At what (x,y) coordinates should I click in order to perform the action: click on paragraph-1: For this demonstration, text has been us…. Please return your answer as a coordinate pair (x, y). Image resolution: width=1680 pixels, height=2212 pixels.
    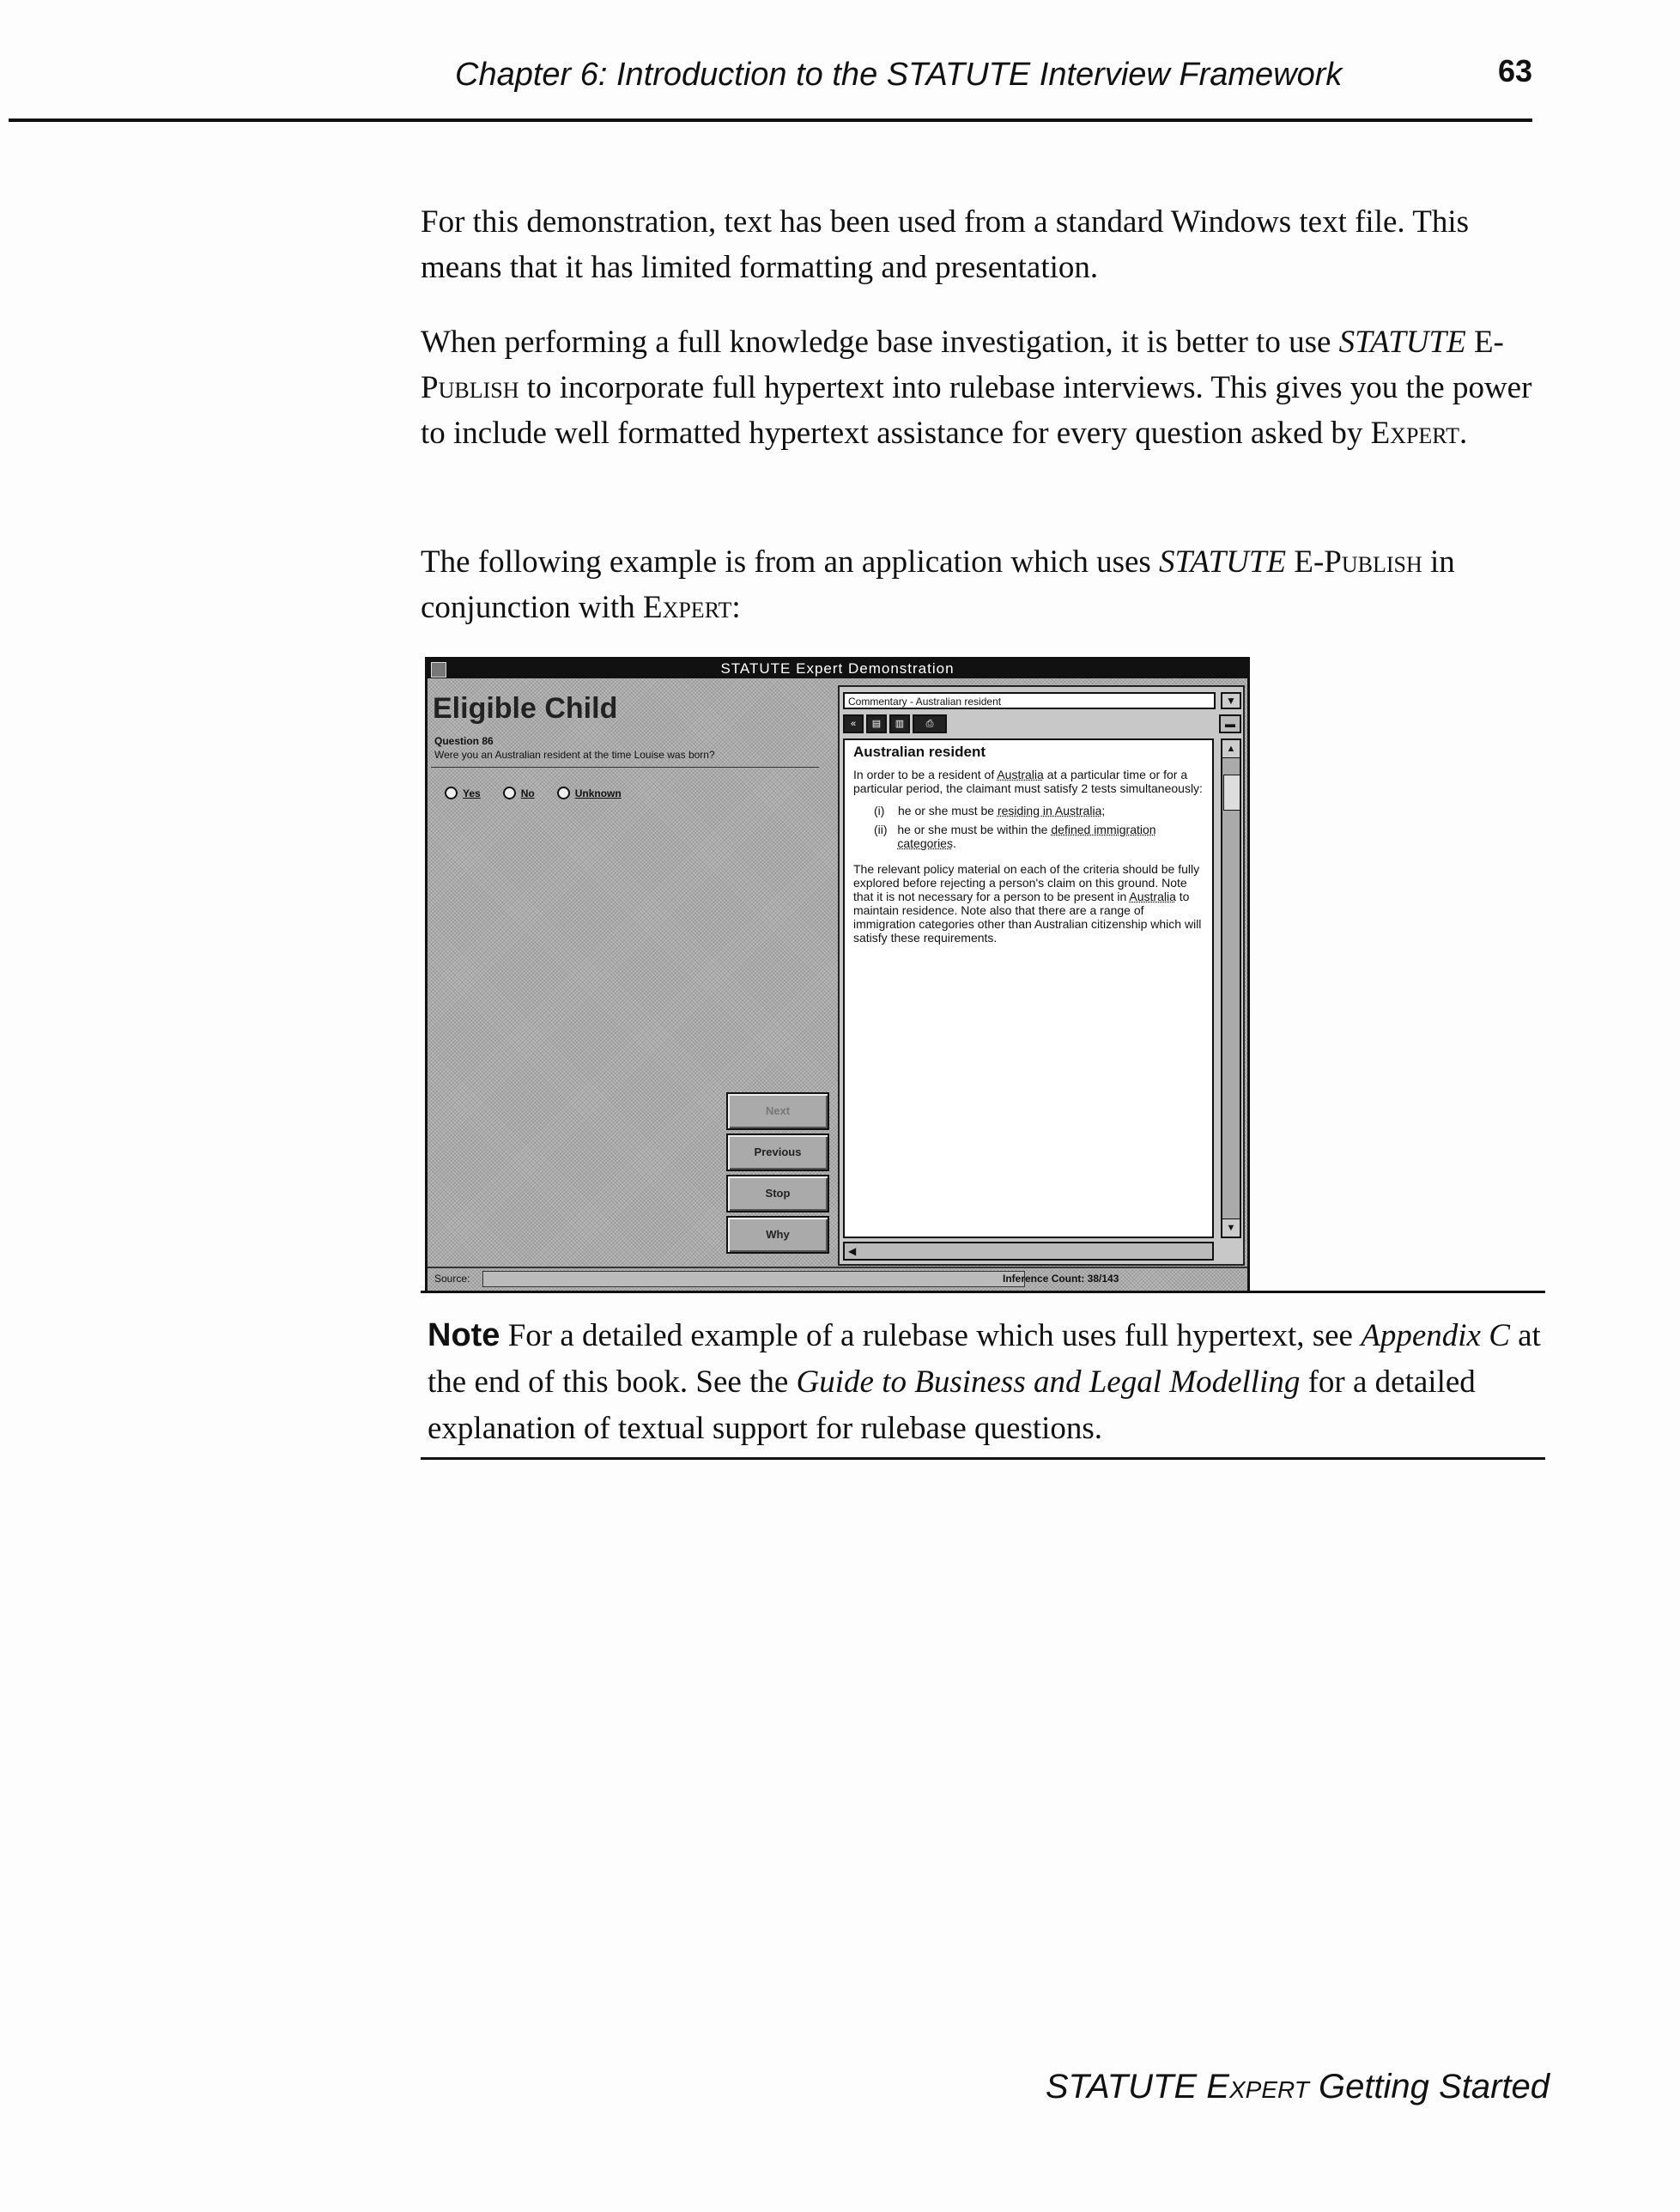
    Looking at the image, I should click on (946, 244).